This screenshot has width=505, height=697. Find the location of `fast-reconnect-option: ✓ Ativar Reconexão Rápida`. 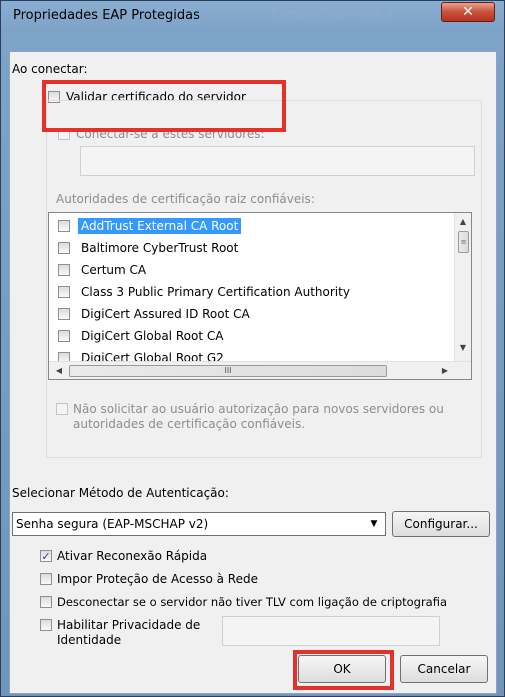

fast-reconnect-option: ✓ Ativar Reconexão Rápida is located at coordinates (123, 556).